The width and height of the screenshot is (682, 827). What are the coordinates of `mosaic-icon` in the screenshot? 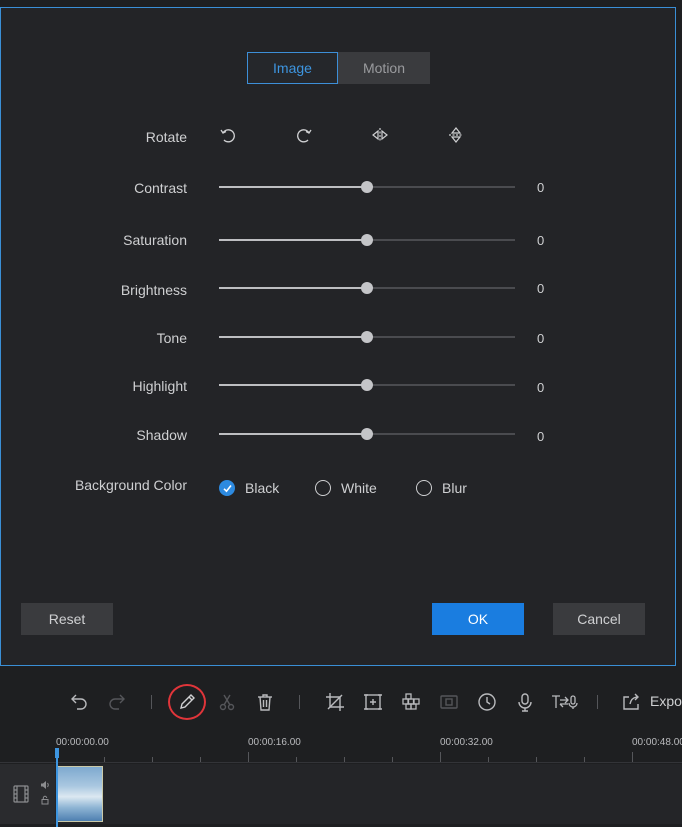 It's located at (411, 702).